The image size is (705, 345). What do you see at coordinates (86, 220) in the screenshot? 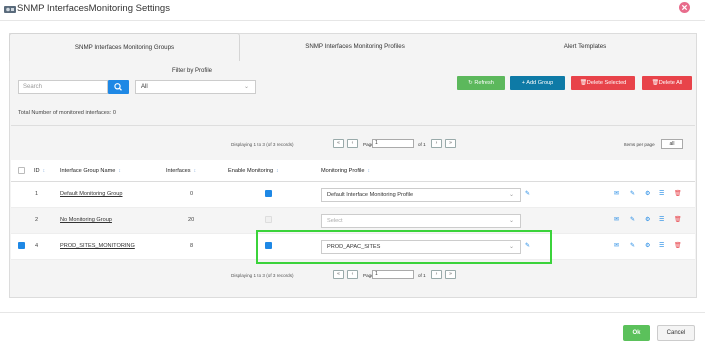
I see `group-name-link: No Monitoring Group` at bounding box center [86, 220].